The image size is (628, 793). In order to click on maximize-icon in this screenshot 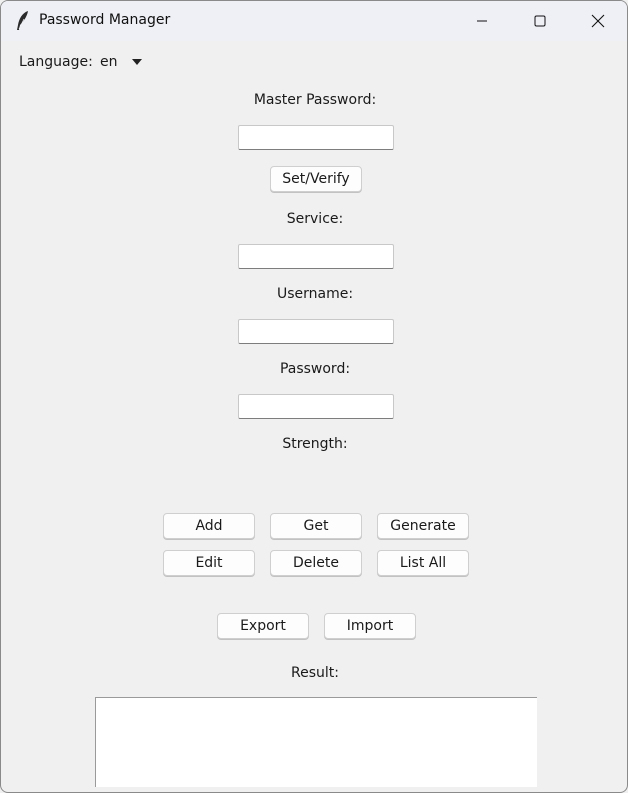, I will do `click(540, 21)`.